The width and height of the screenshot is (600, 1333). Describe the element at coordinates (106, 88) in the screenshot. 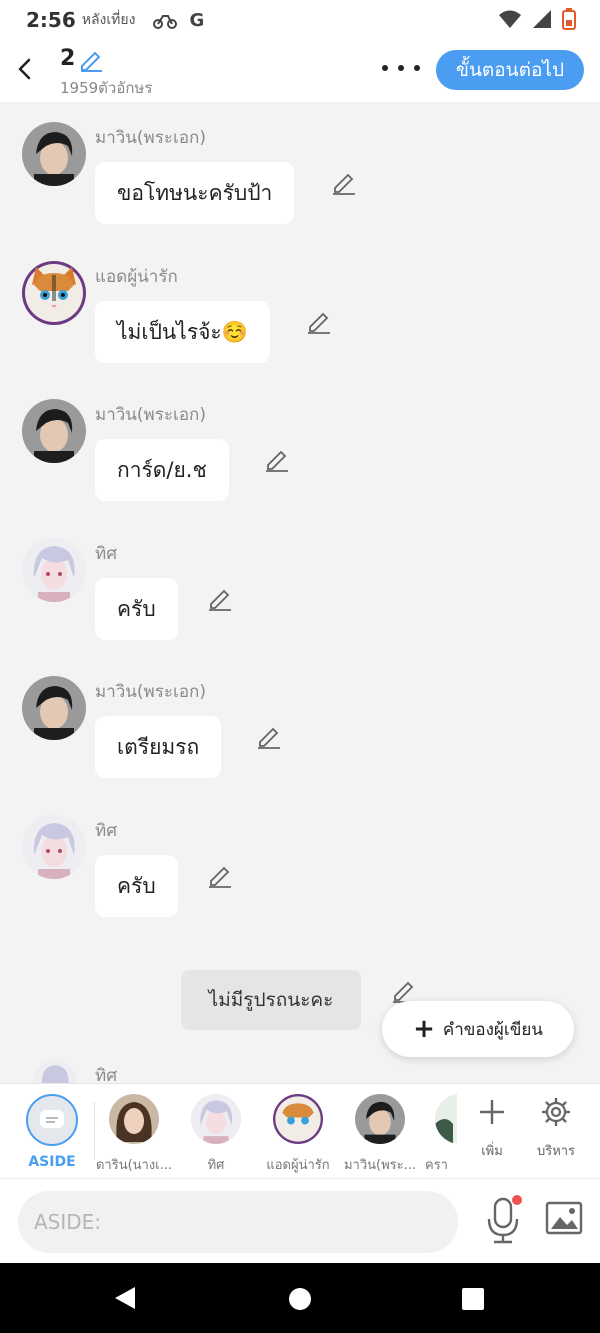

I see `char-count: 1959ตัวอักษร` at that location.